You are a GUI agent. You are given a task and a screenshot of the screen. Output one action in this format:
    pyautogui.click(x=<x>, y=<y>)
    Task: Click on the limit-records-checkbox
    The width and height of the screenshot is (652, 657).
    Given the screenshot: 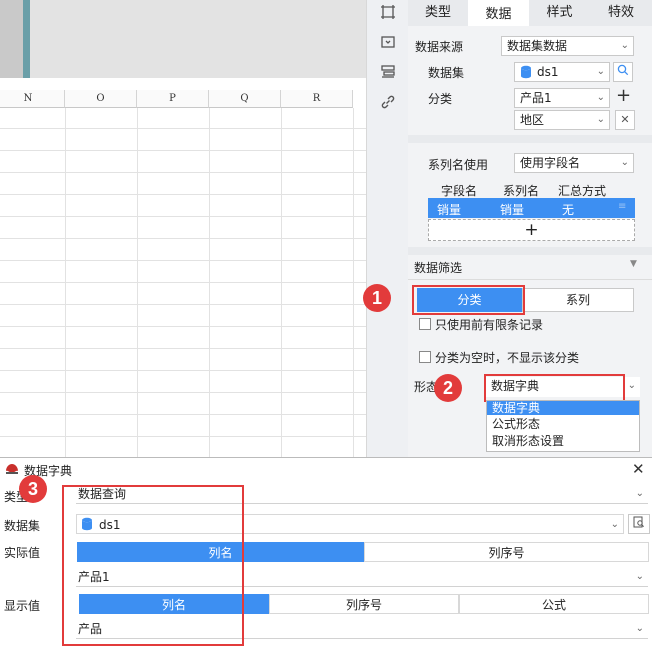 What is the action you would take?
    pyautogui.click(x=425, y=324)
    